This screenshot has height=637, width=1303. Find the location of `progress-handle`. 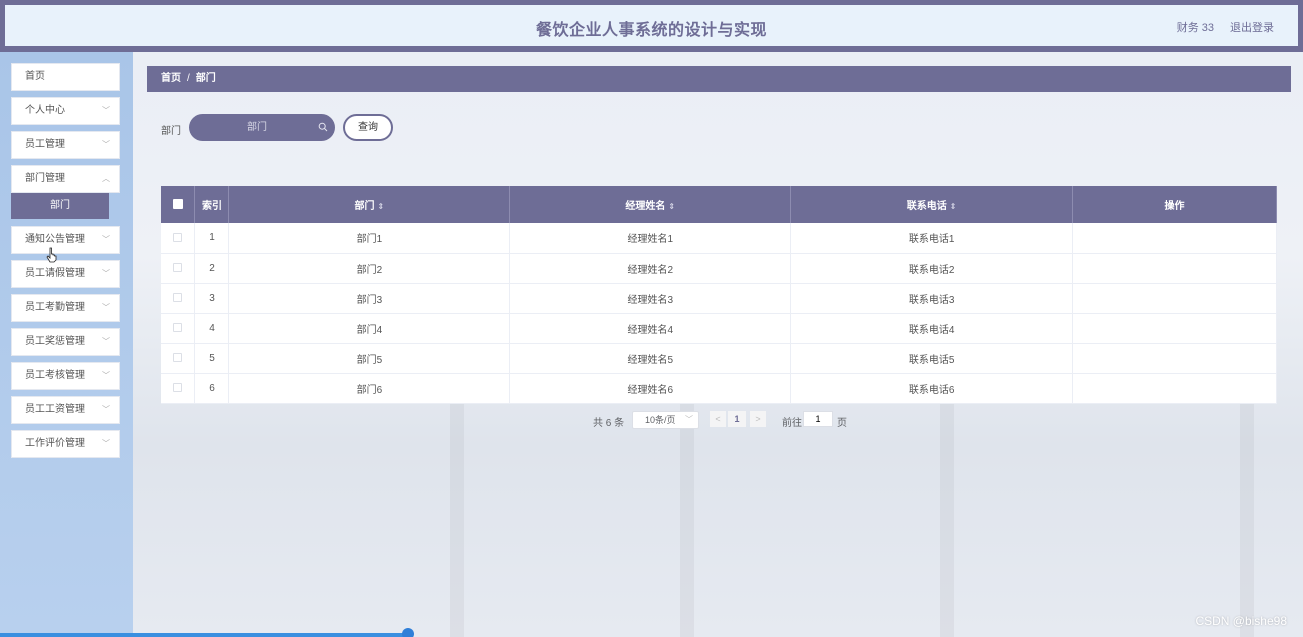

progress-handle is located at coordinates (408, 632).